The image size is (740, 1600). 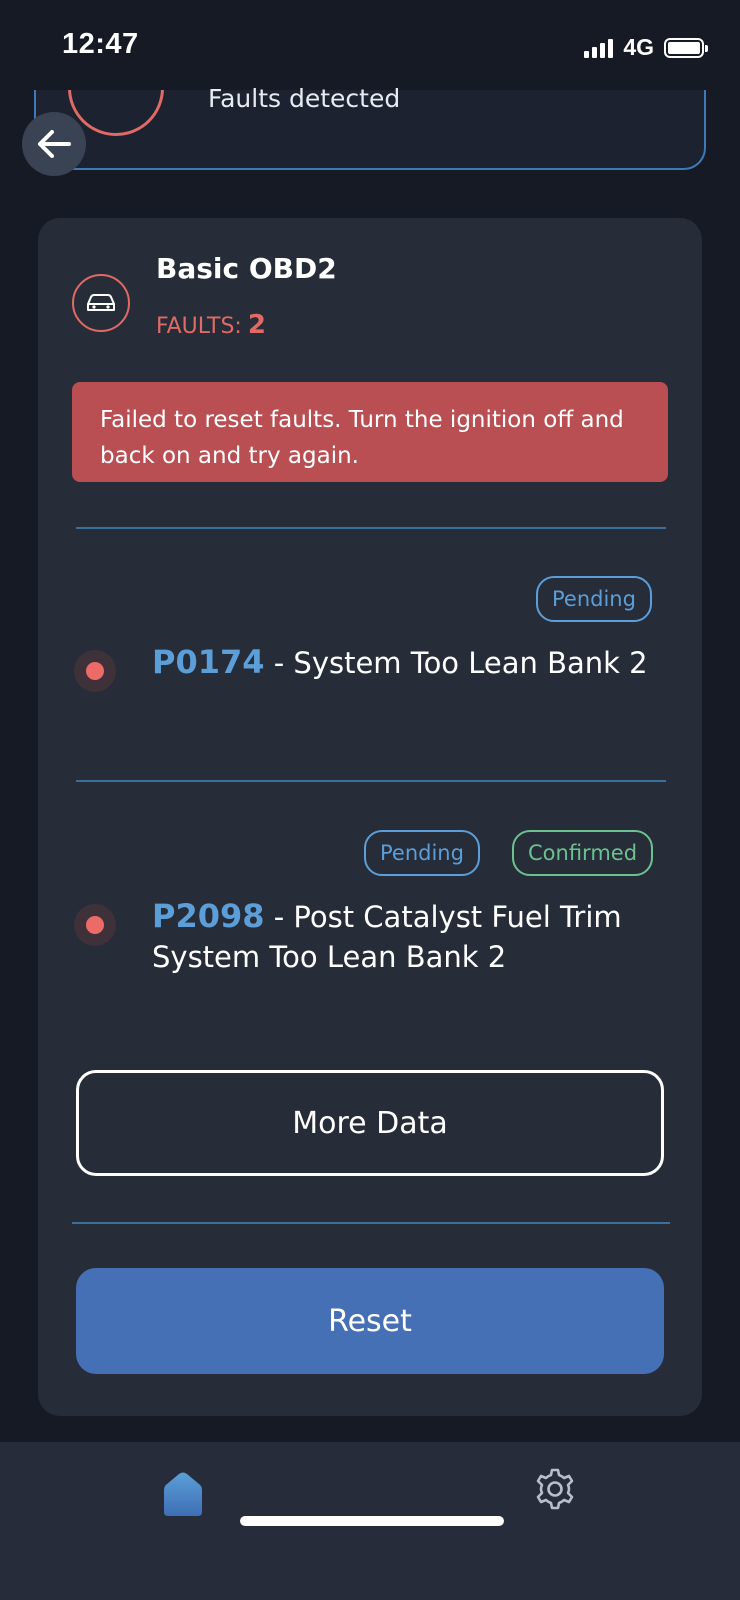 I want to click on gear-icon, so click(x=555, y=1489).